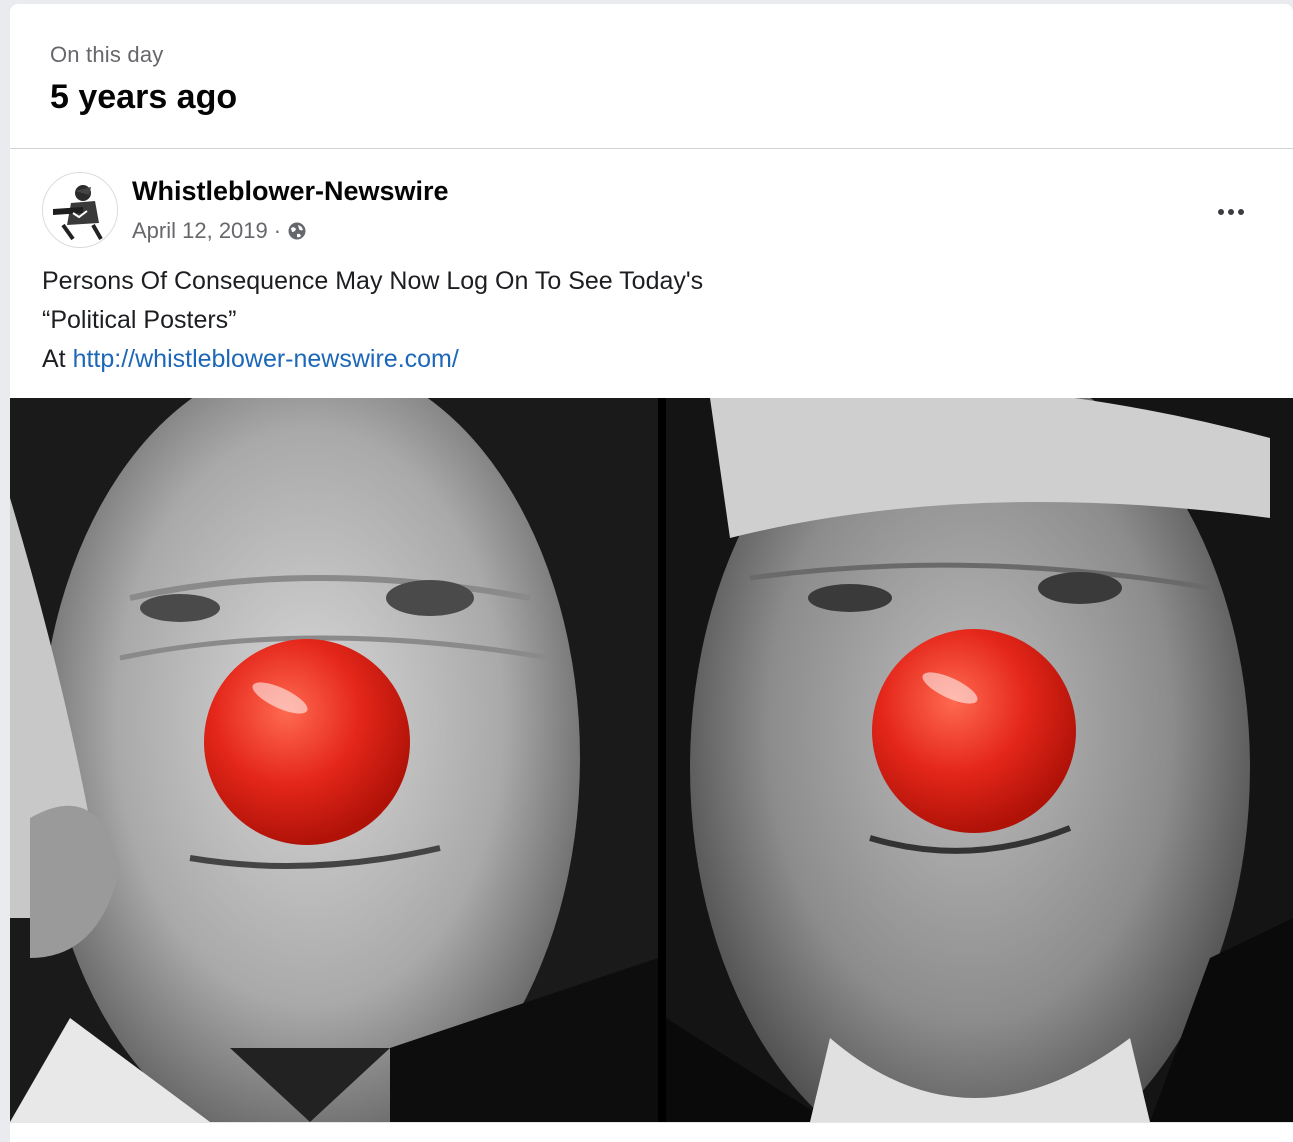  What do you see at coordinates (290, 191) in the screenshot?
I see `page-name-link: Whistleblower-Newswire` at bounding box center [290, 191].